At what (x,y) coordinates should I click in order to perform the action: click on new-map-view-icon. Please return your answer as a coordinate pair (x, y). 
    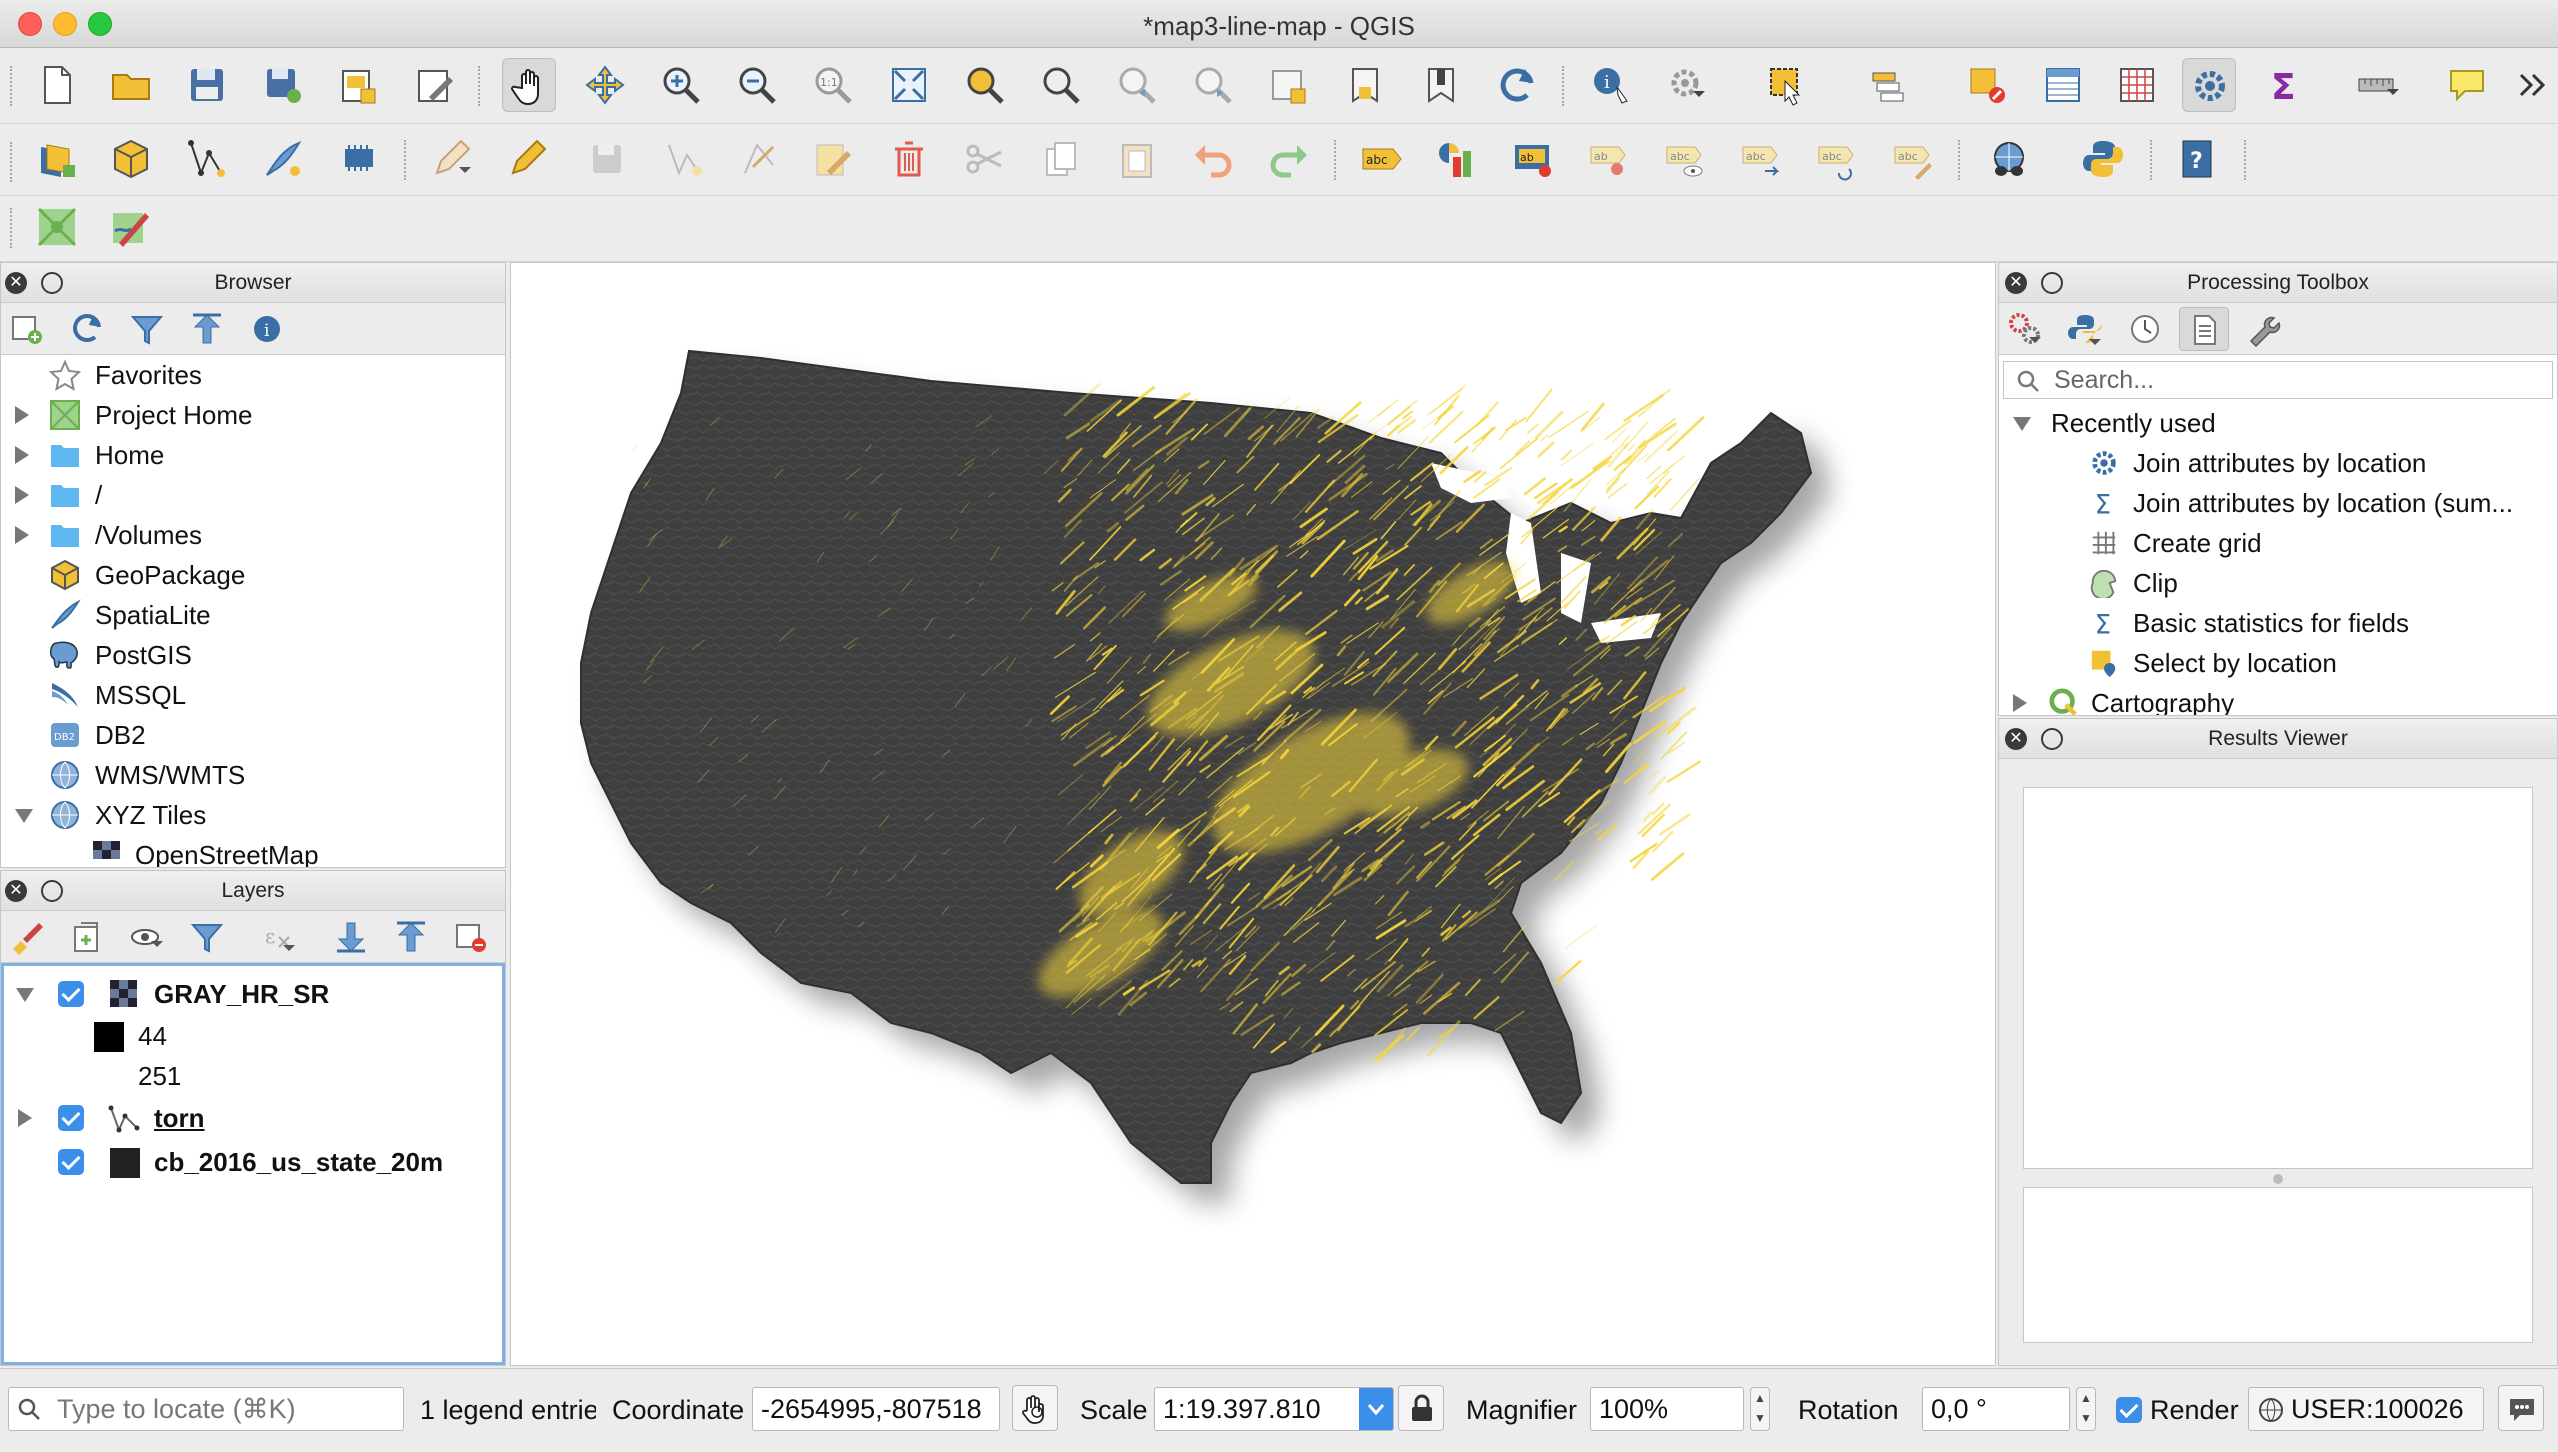
    Looking at the image, I should click on (1289, 85).